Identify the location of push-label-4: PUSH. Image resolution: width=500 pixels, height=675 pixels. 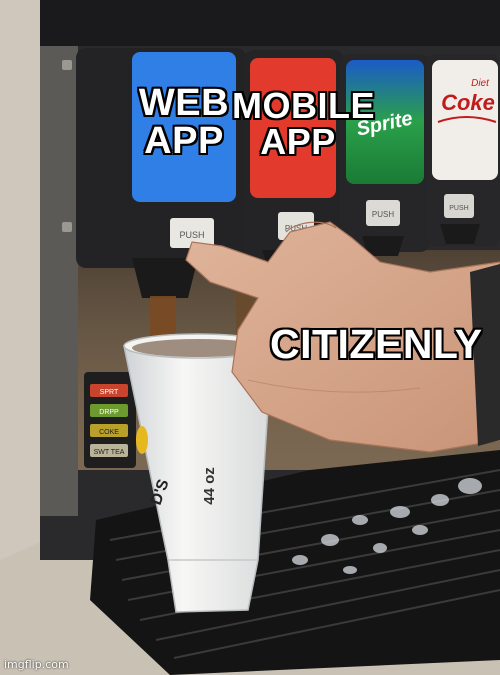
(458, 208).